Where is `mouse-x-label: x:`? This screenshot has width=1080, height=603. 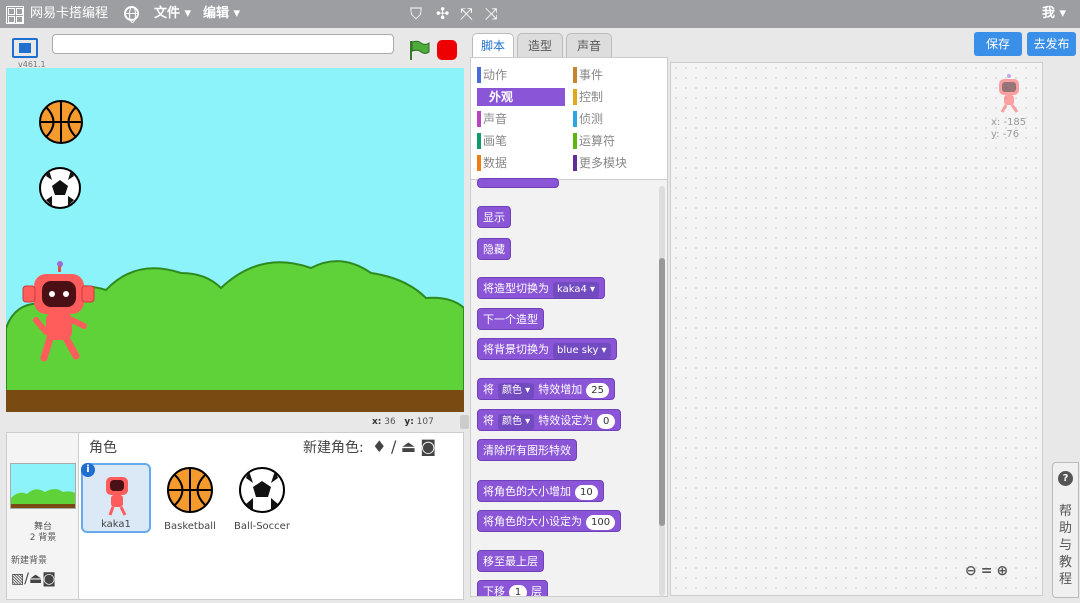
mouse-x-label: x: is located at coordinates (377, 422).